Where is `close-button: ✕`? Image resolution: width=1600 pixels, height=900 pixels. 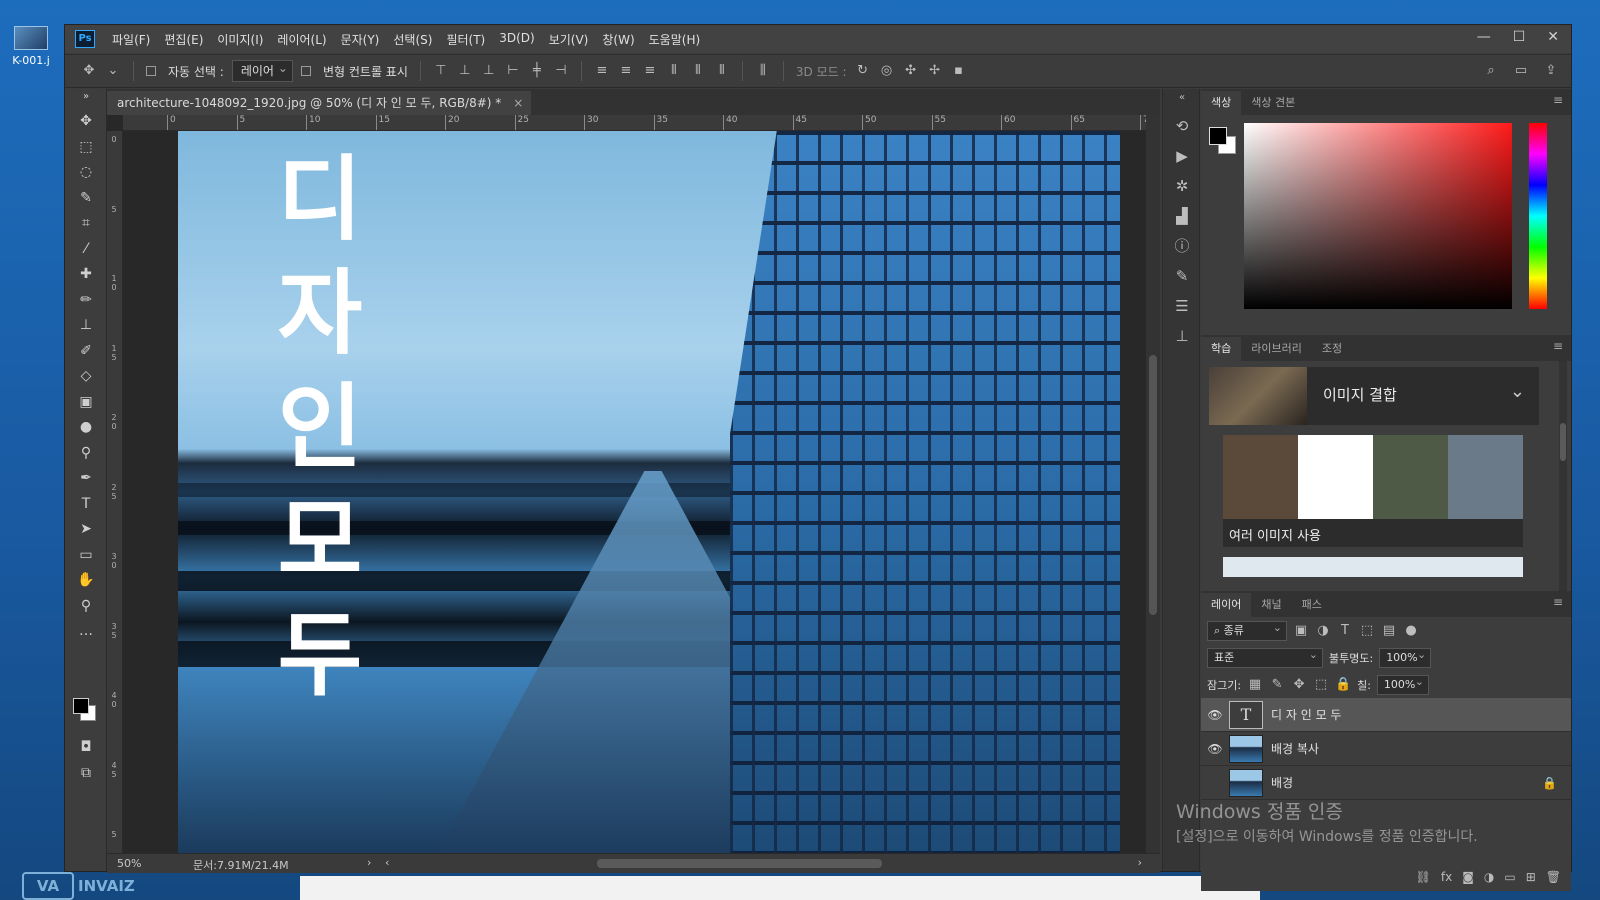
close-button: ✕ is located at coordinates (1553, 37).